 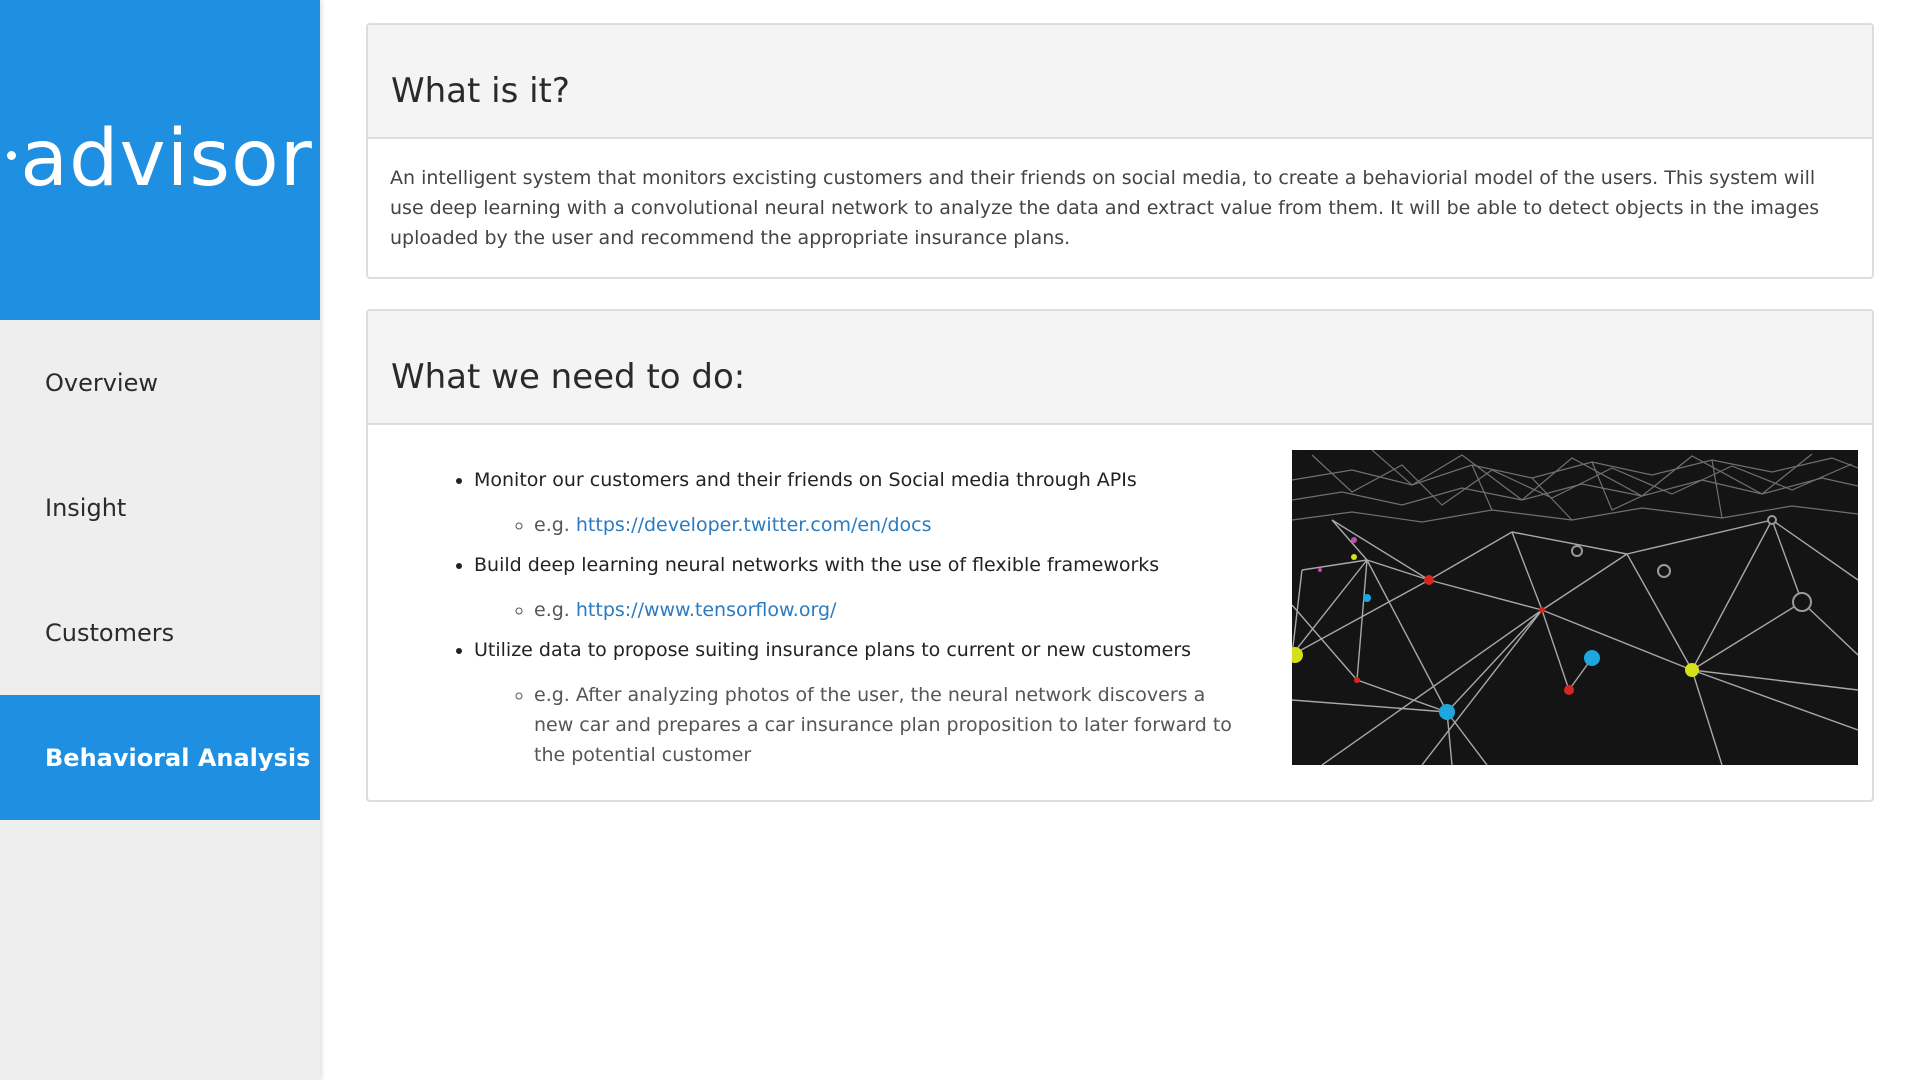 I want to click on sub-list: e.g. https://www.tensorflow.org/, so click(x=862, y=610).